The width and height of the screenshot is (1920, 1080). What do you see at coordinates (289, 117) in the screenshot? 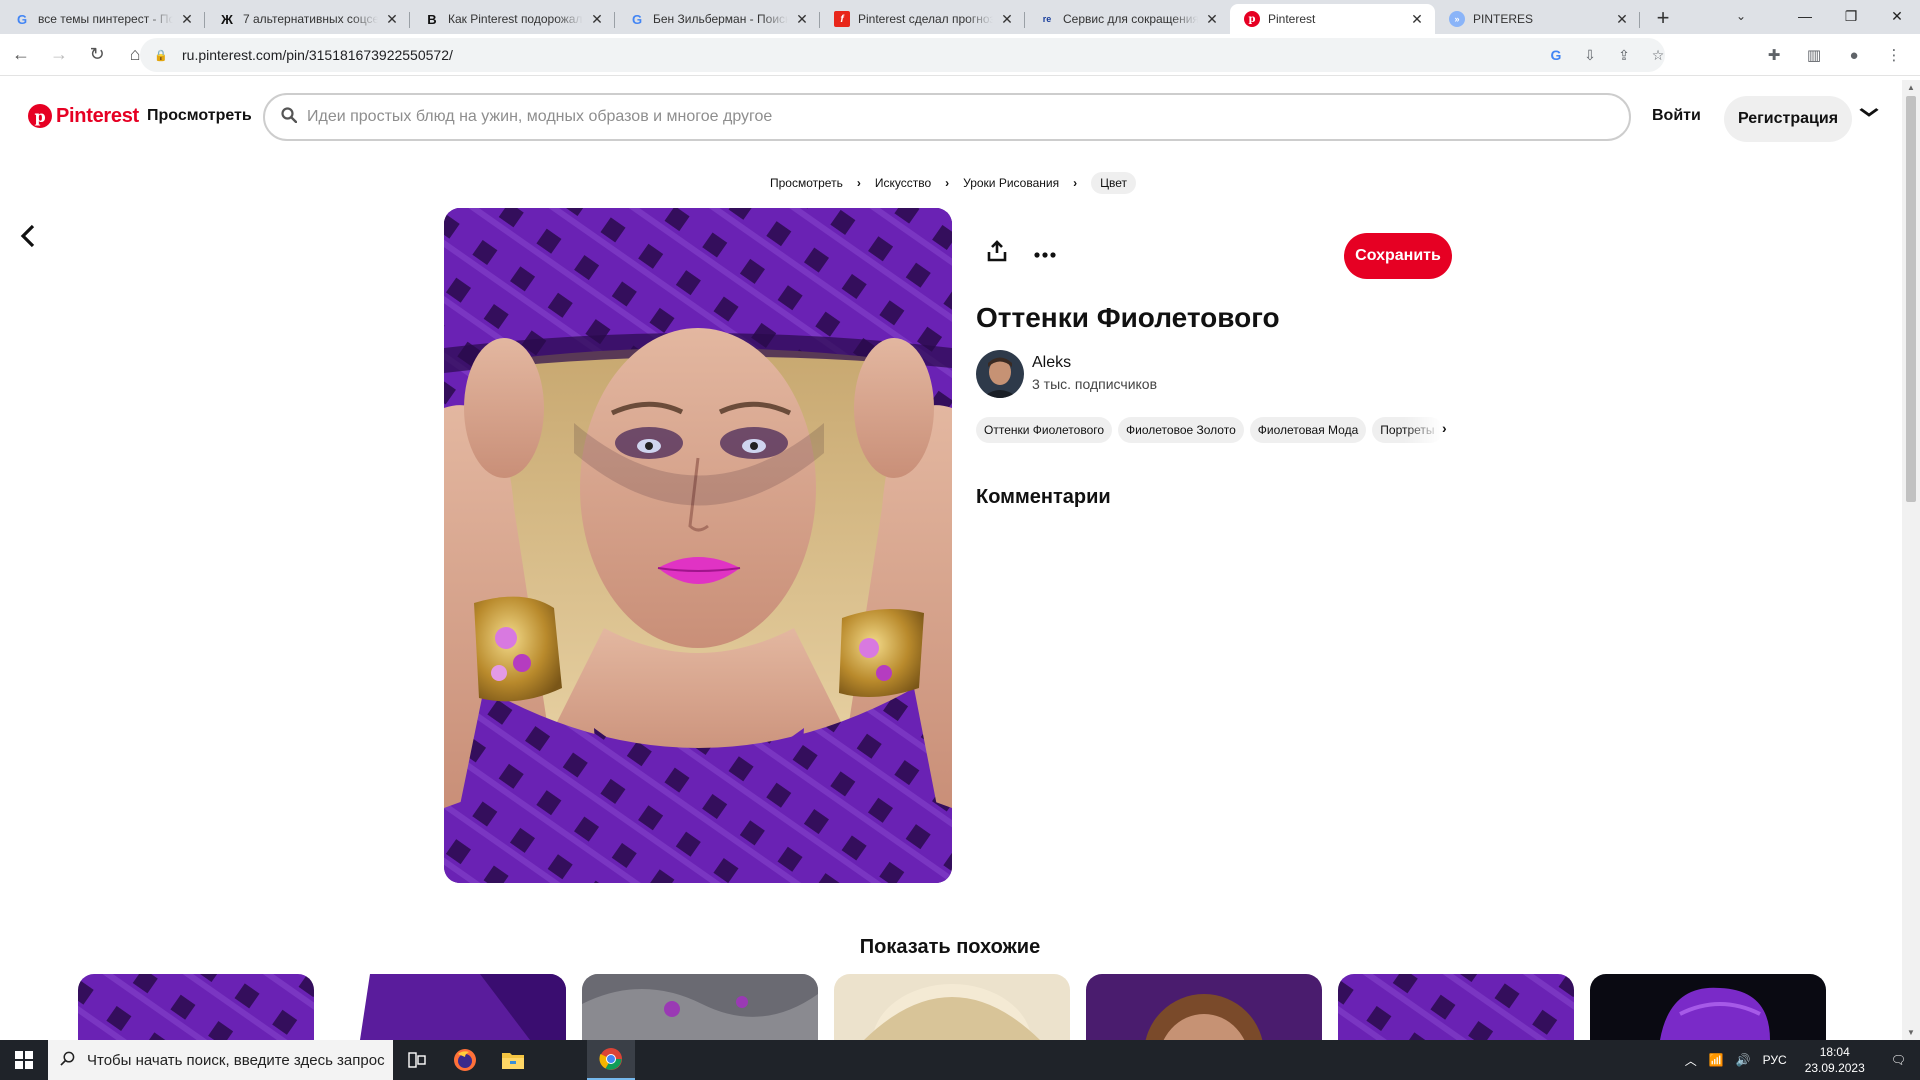
I see `search-icon` at bounding box center [289, 117].